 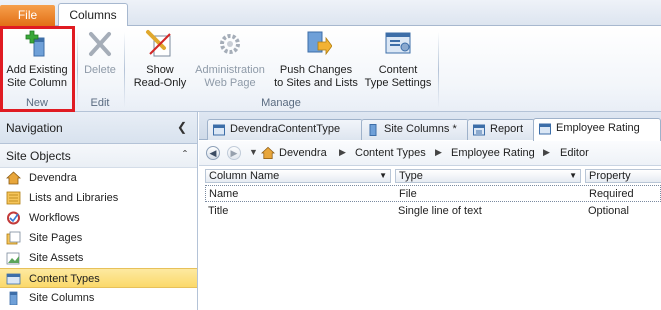 What do you see at coordinates (408, 194) in the screenshot?
I see `cell-type: File` at bounding box center [408, 194].